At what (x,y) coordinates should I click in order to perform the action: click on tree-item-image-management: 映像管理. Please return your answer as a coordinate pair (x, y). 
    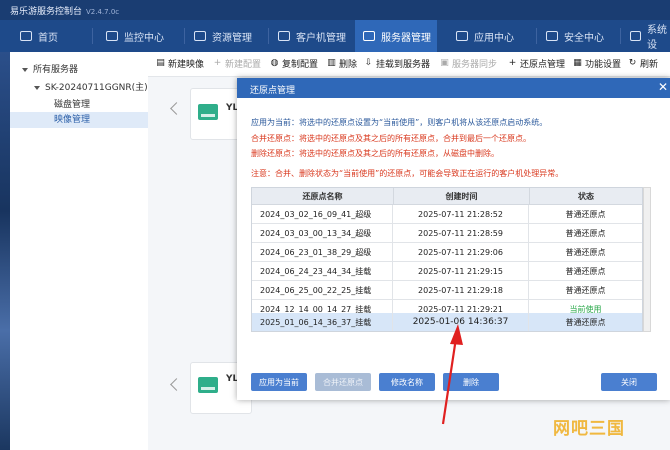
    Looking at the image, I should click on (79, 120).